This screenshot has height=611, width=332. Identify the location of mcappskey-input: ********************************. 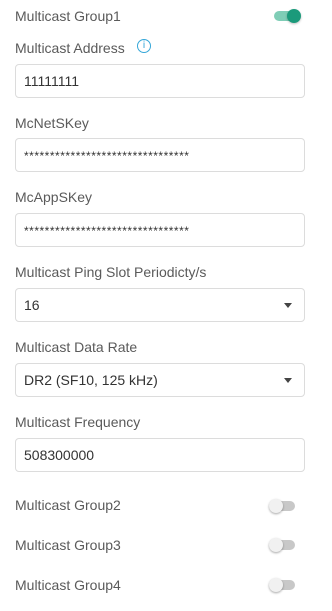
(160, 230).